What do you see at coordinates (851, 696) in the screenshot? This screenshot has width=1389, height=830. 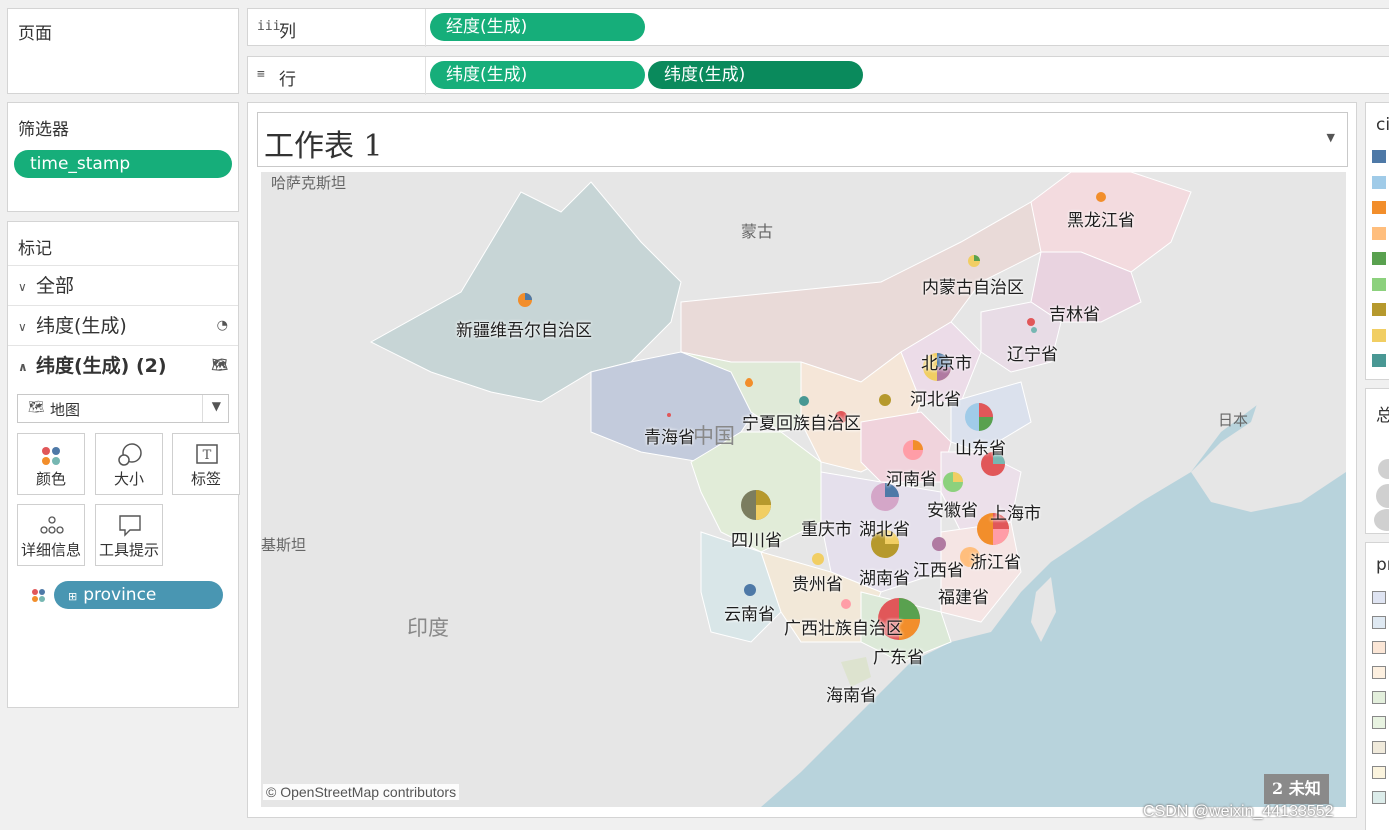 I see `province-label: 海南省` at bounding box center [851, 696].